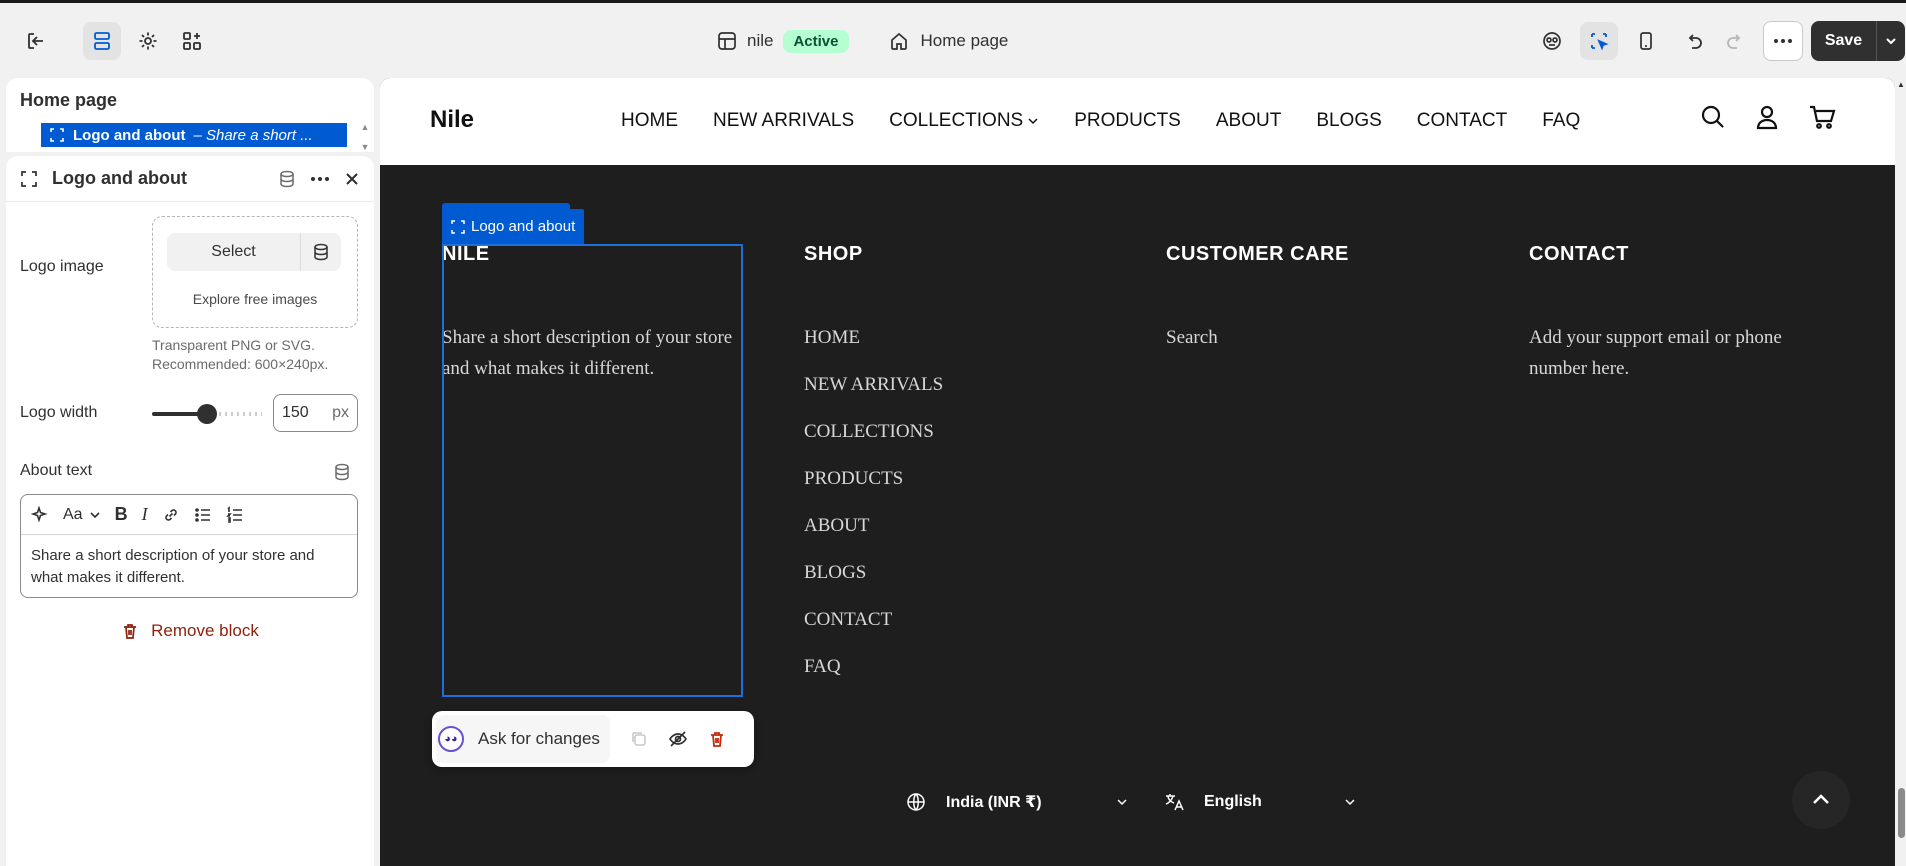 This screenshot has height=866, width=1906. Describe the element at coordinates (1552, 41) in the screenshot. I see `sidekick-icon` at that location.